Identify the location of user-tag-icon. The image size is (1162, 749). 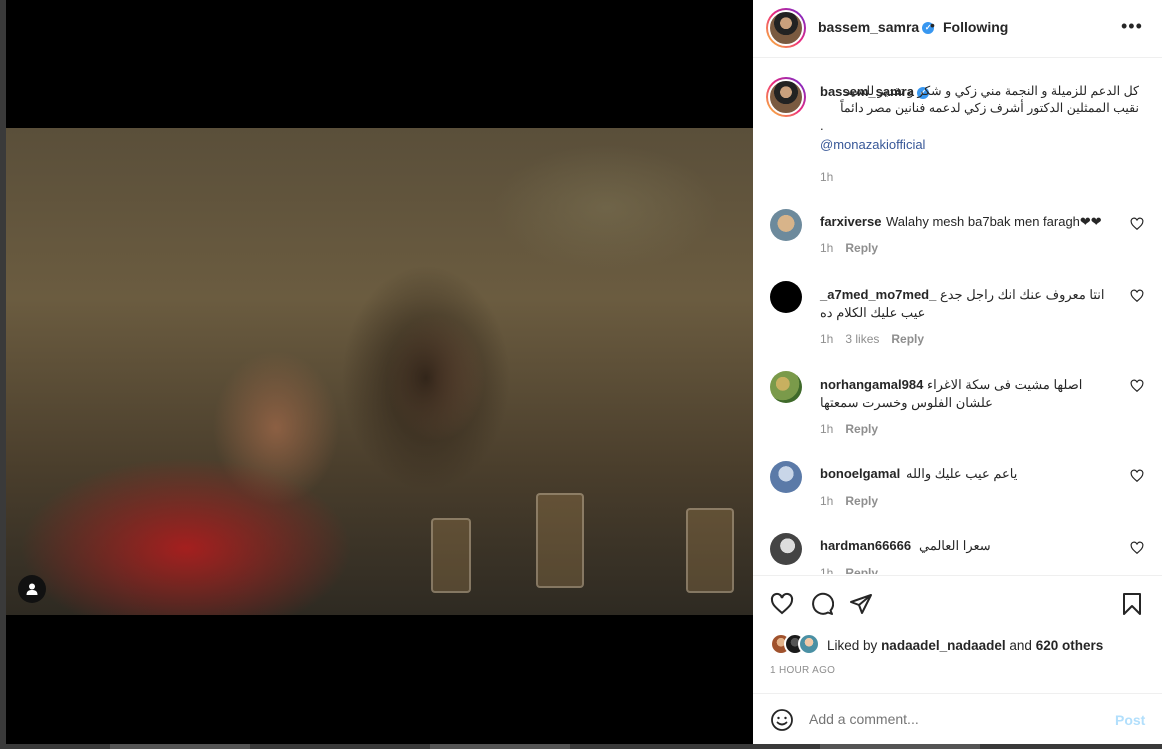
(32, 589).